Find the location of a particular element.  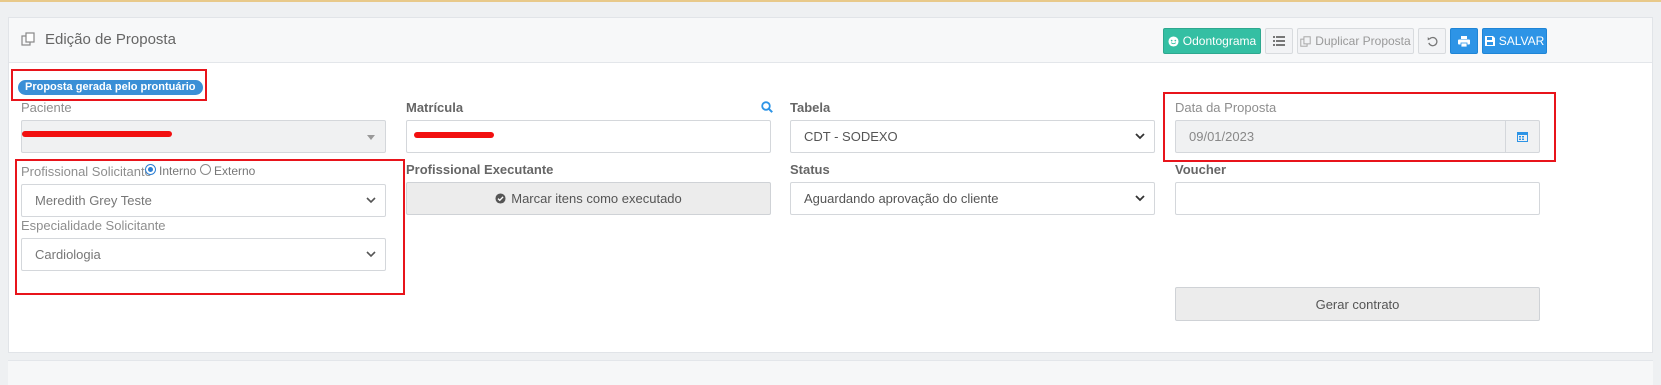

matricula-label: Matrícula is located at coordinates (435, 107).